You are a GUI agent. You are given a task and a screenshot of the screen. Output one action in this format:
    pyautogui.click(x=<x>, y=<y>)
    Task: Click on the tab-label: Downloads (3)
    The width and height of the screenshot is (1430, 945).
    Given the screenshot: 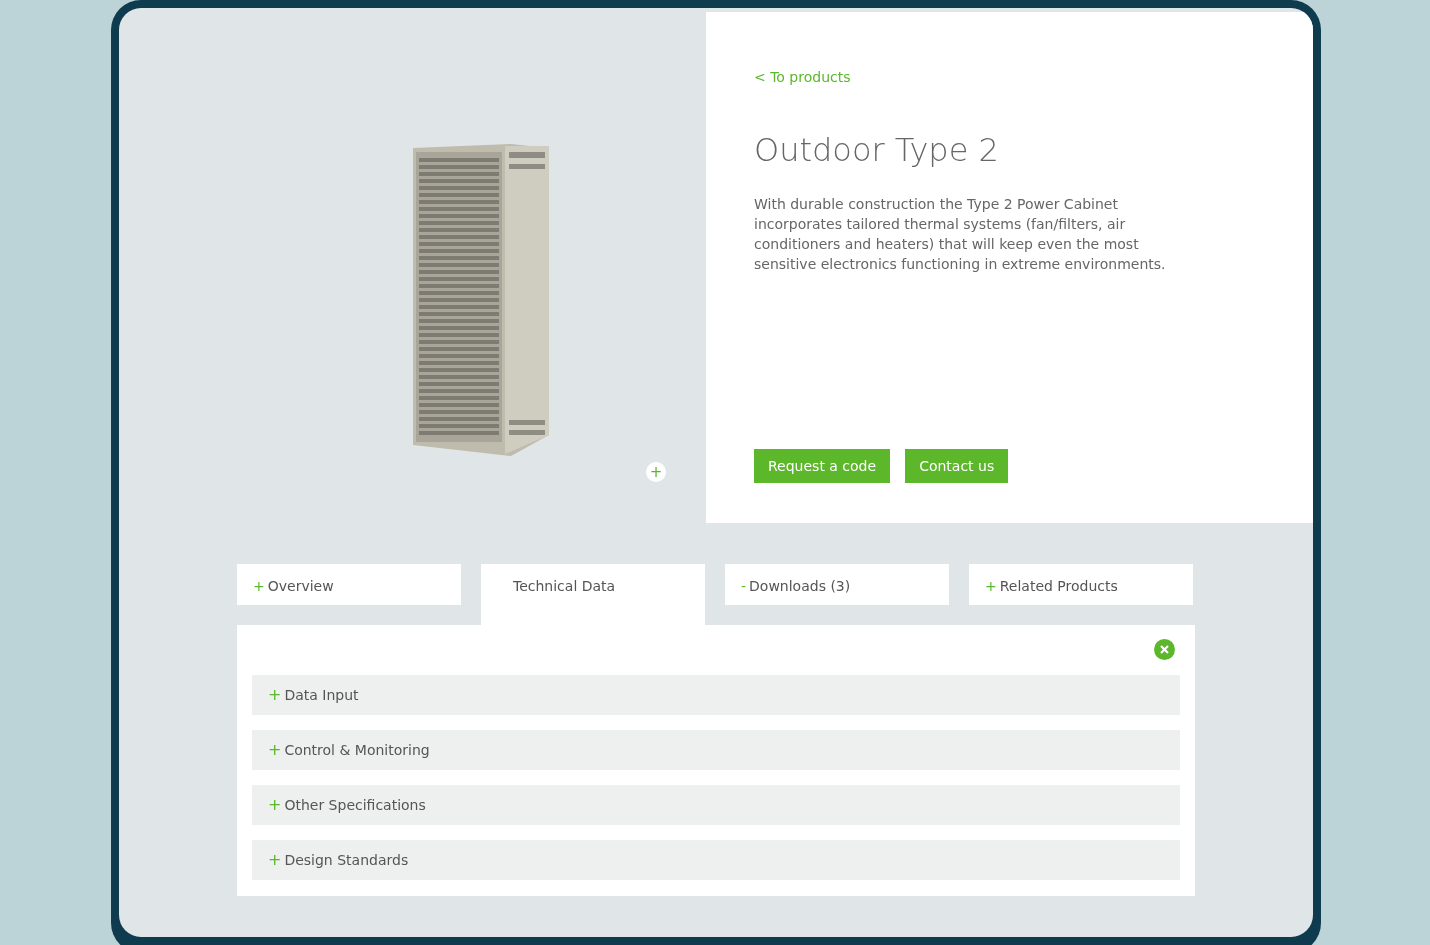 What is the action you would take?
    pyautogui.click(x=800, y=586)
    